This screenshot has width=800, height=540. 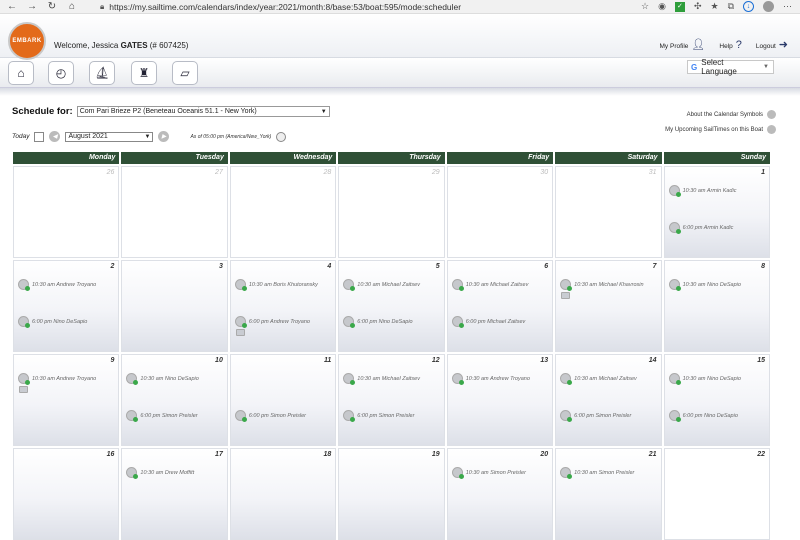 I want to click on day-number: 28, so click(x=327, y=172).